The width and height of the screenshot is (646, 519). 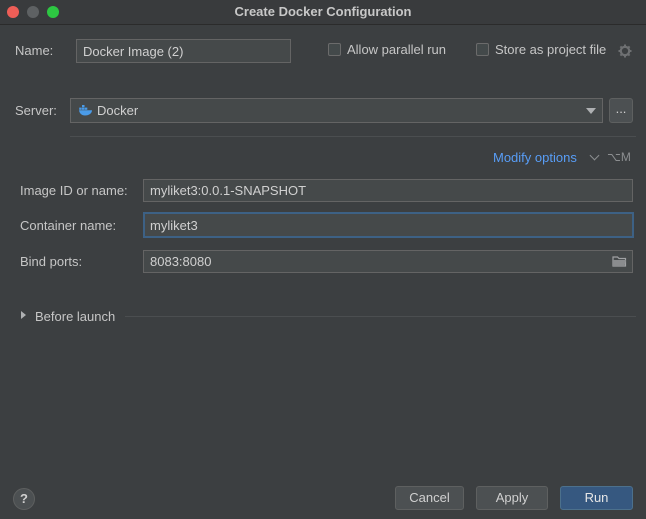 What do you see at coordinates (24, 499) in the screenshot?
I see `help-button: ?` at bounding box center [24, 499].